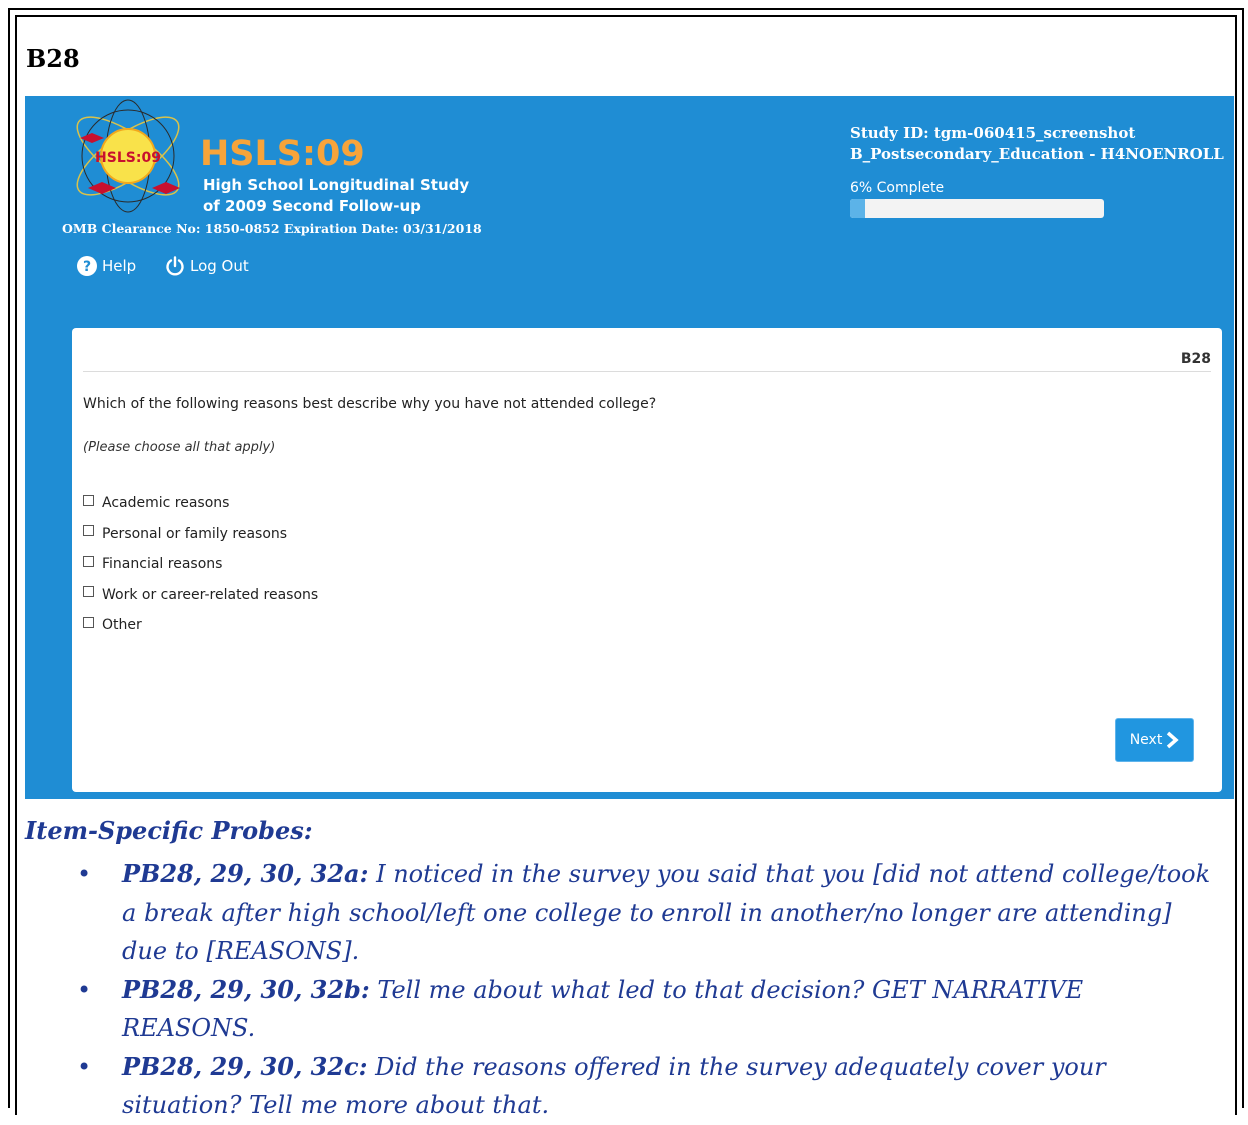  Describe the element at coordinates (219, 266) in the screenshot. I see `logout-label: Log Out` at that location.